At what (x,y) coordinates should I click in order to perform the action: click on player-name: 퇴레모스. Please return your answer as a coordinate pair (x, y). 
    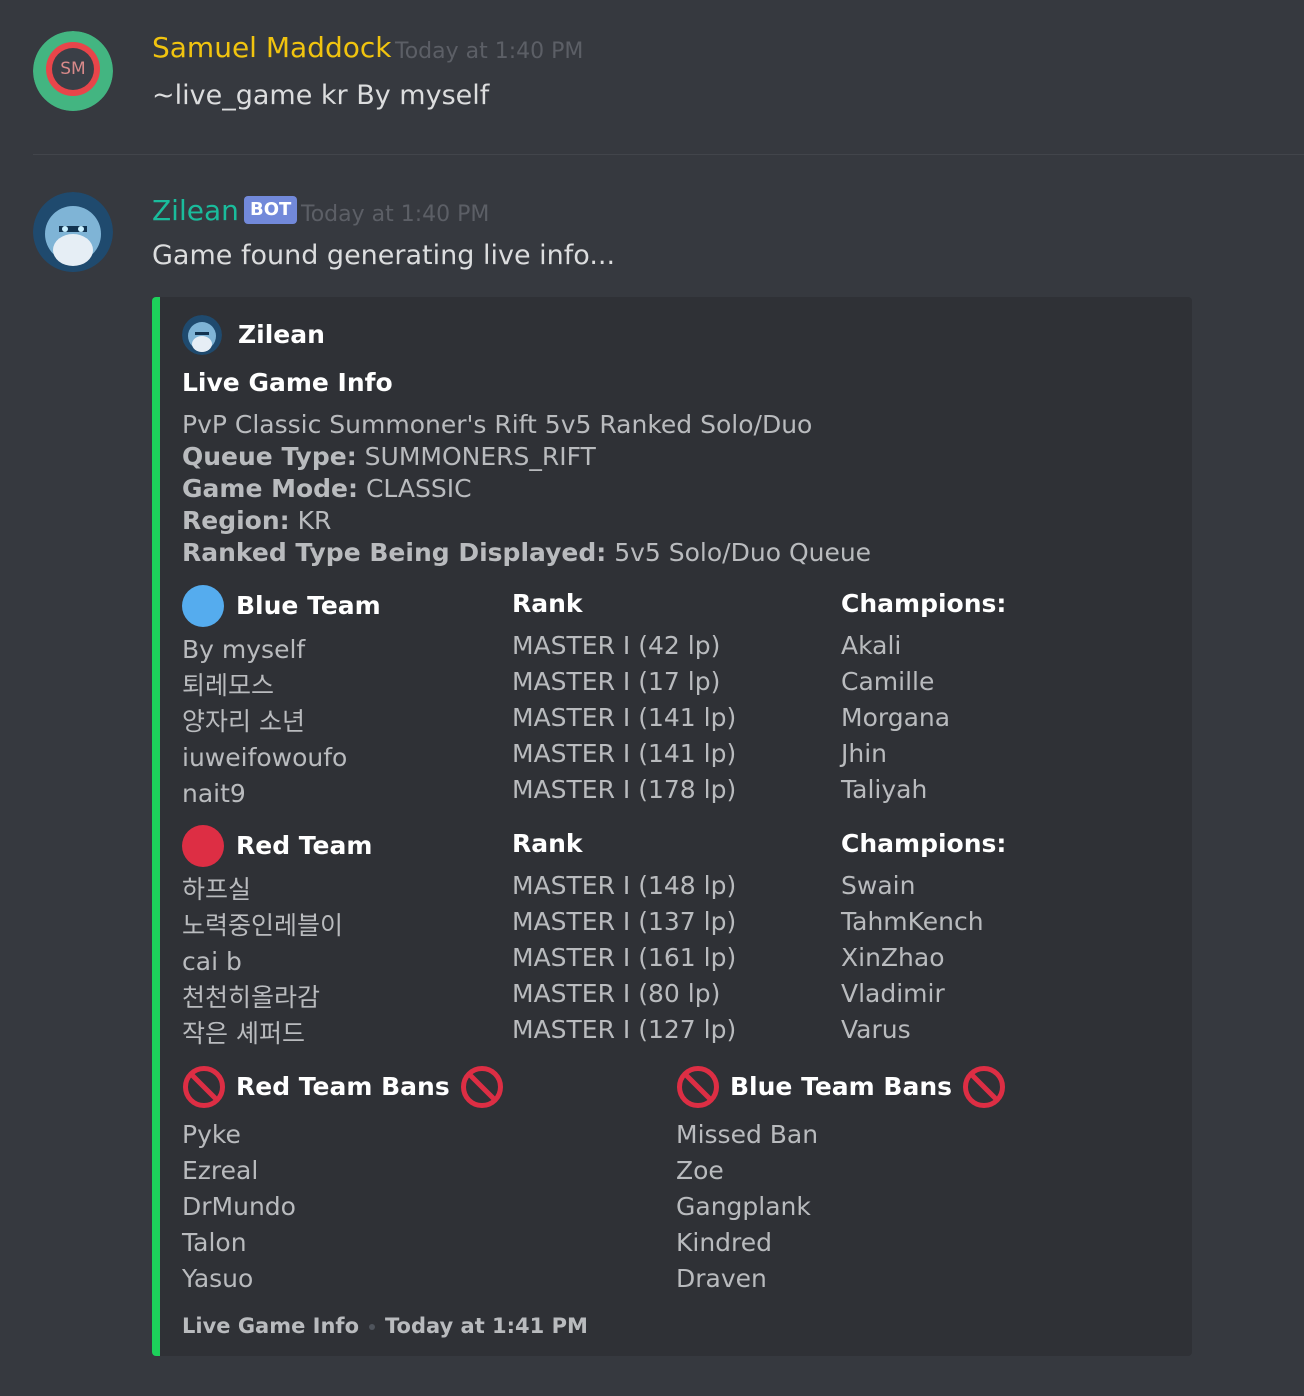
    Looking at the image, I should click on (228, 685).